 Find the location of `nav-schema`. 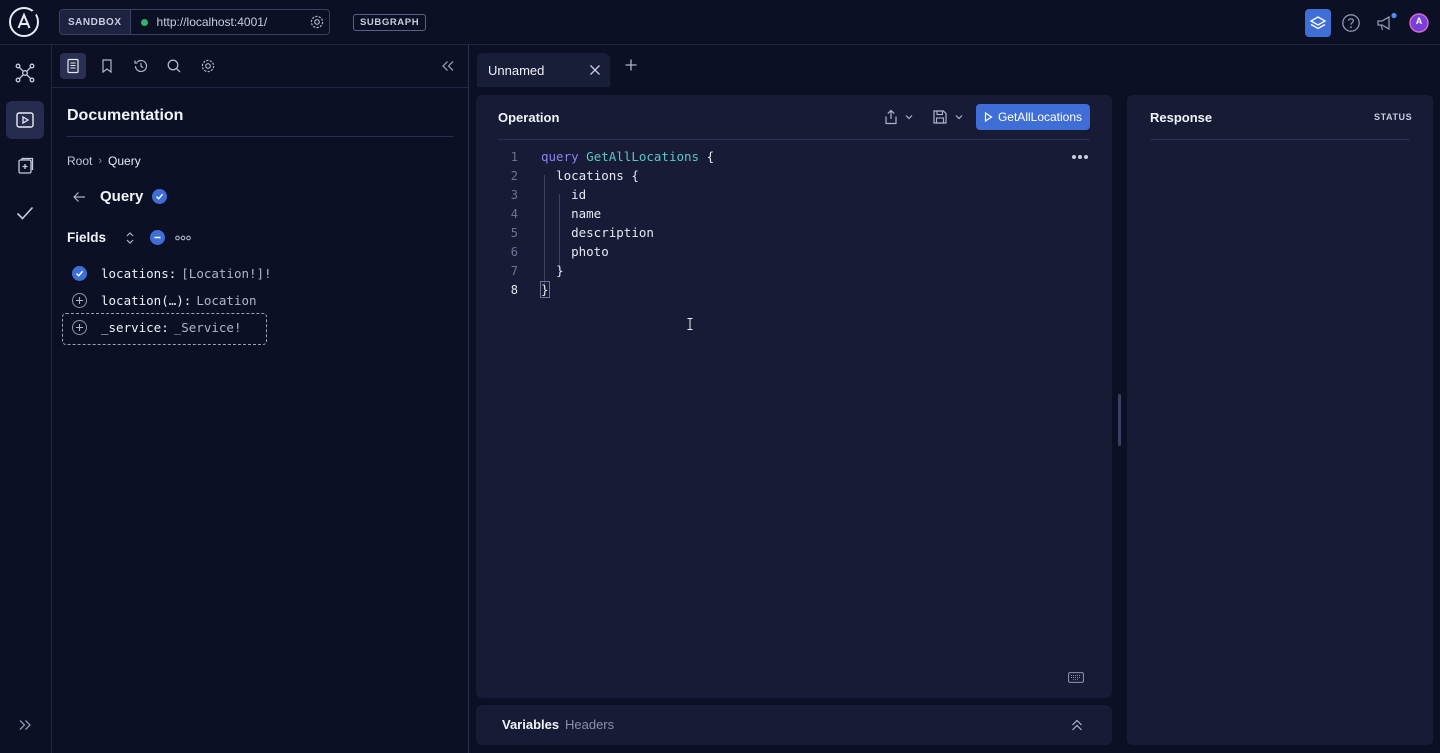

nav-schema is located at coordinates (25, 73).